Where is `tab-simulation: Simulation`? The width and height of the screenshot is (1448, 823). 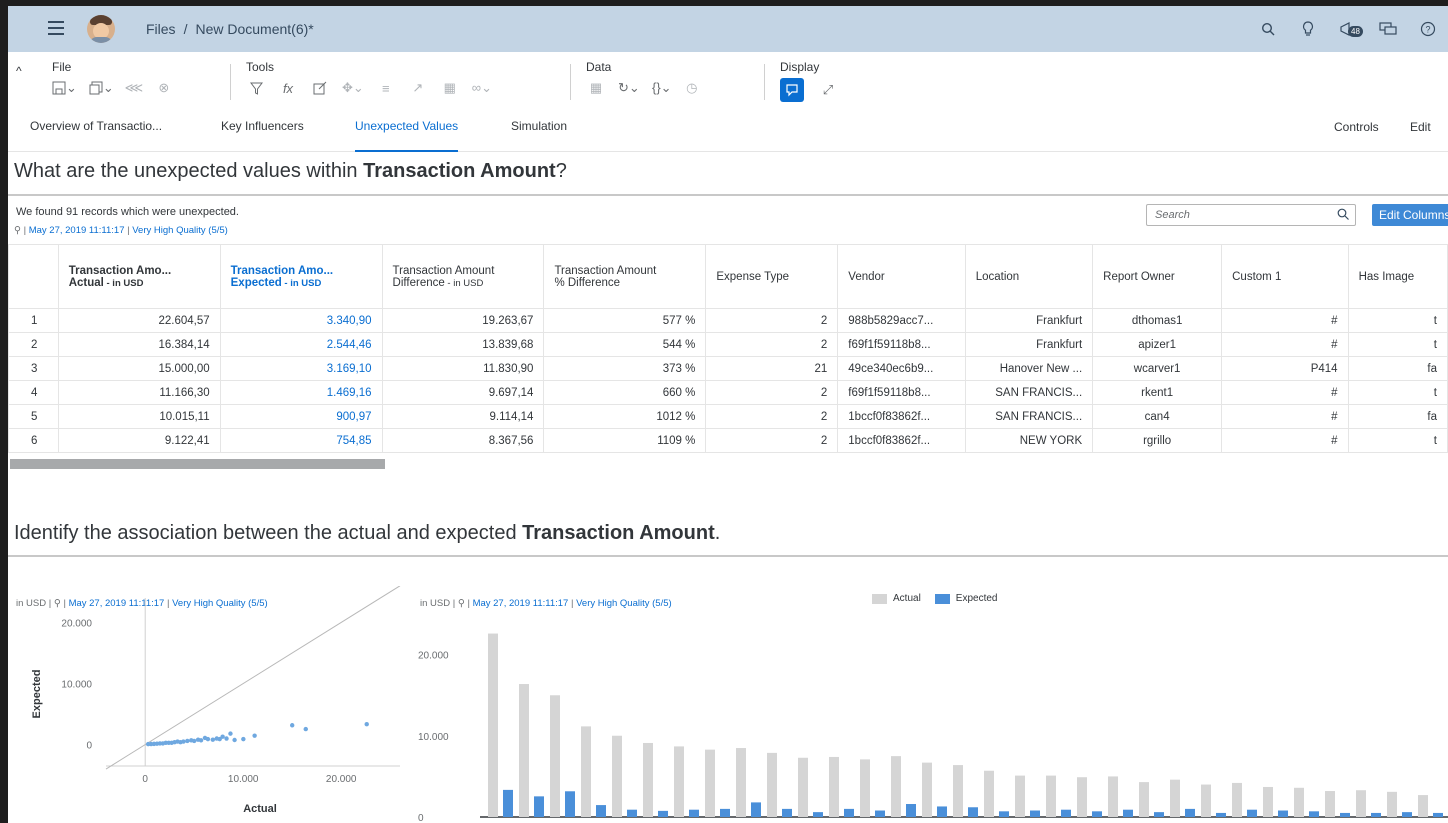 tab-simulation: Simulation is located at coordinates (539, 136).